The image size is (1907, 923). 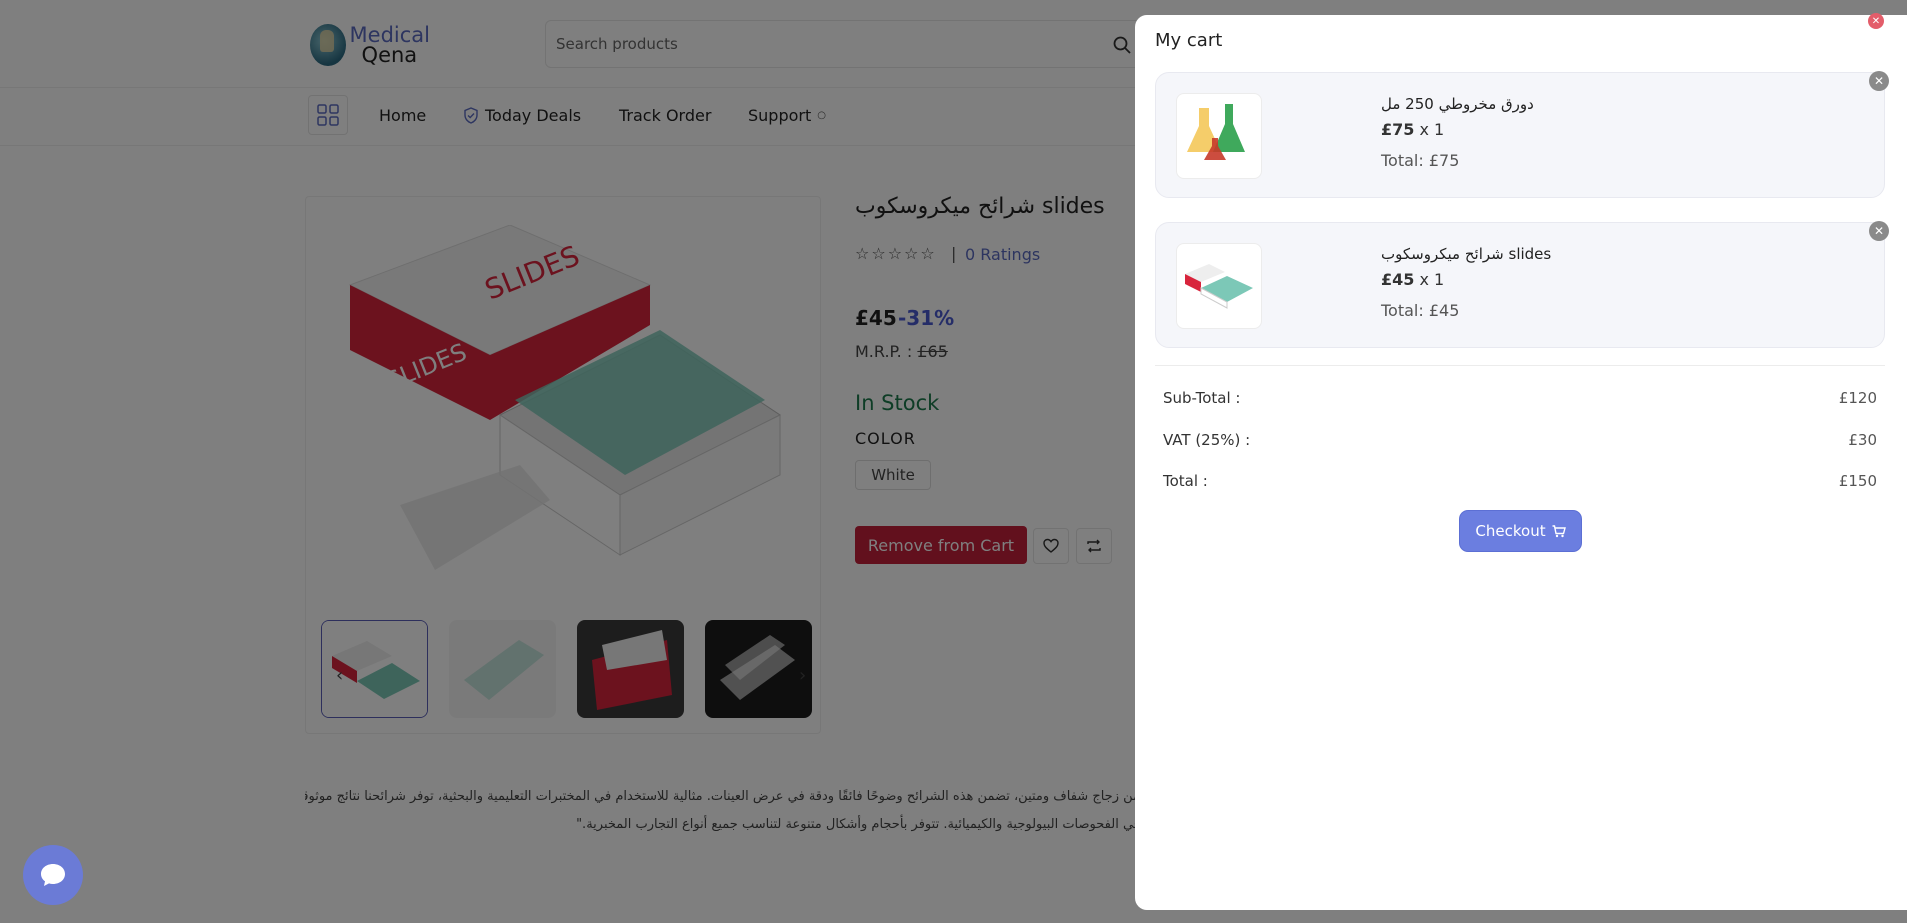 I want to click on total-value: £150, so click(x=1857, y=481).